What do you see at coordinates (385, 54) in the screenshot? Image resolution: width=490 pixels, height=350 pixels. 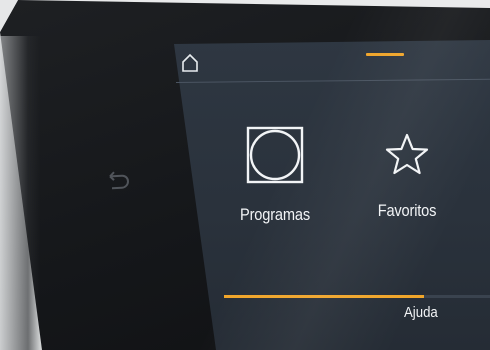 I see `page-indicator` at bounding box center [385, 54].